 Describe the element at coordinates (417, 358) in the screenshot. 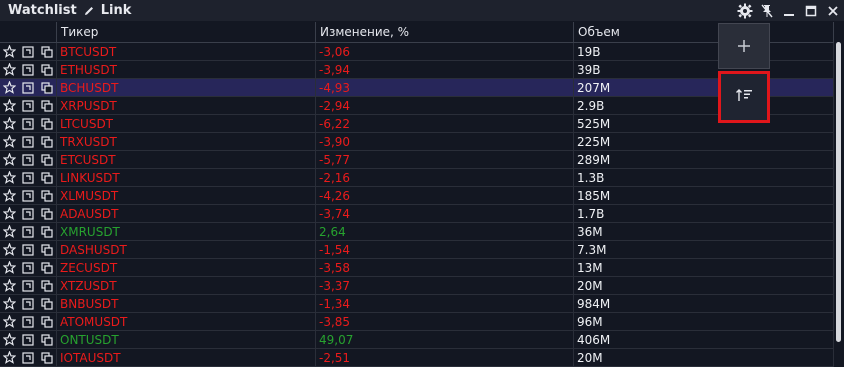

I see `table-row: IOTAUSDT -2,51 20M` at that location.